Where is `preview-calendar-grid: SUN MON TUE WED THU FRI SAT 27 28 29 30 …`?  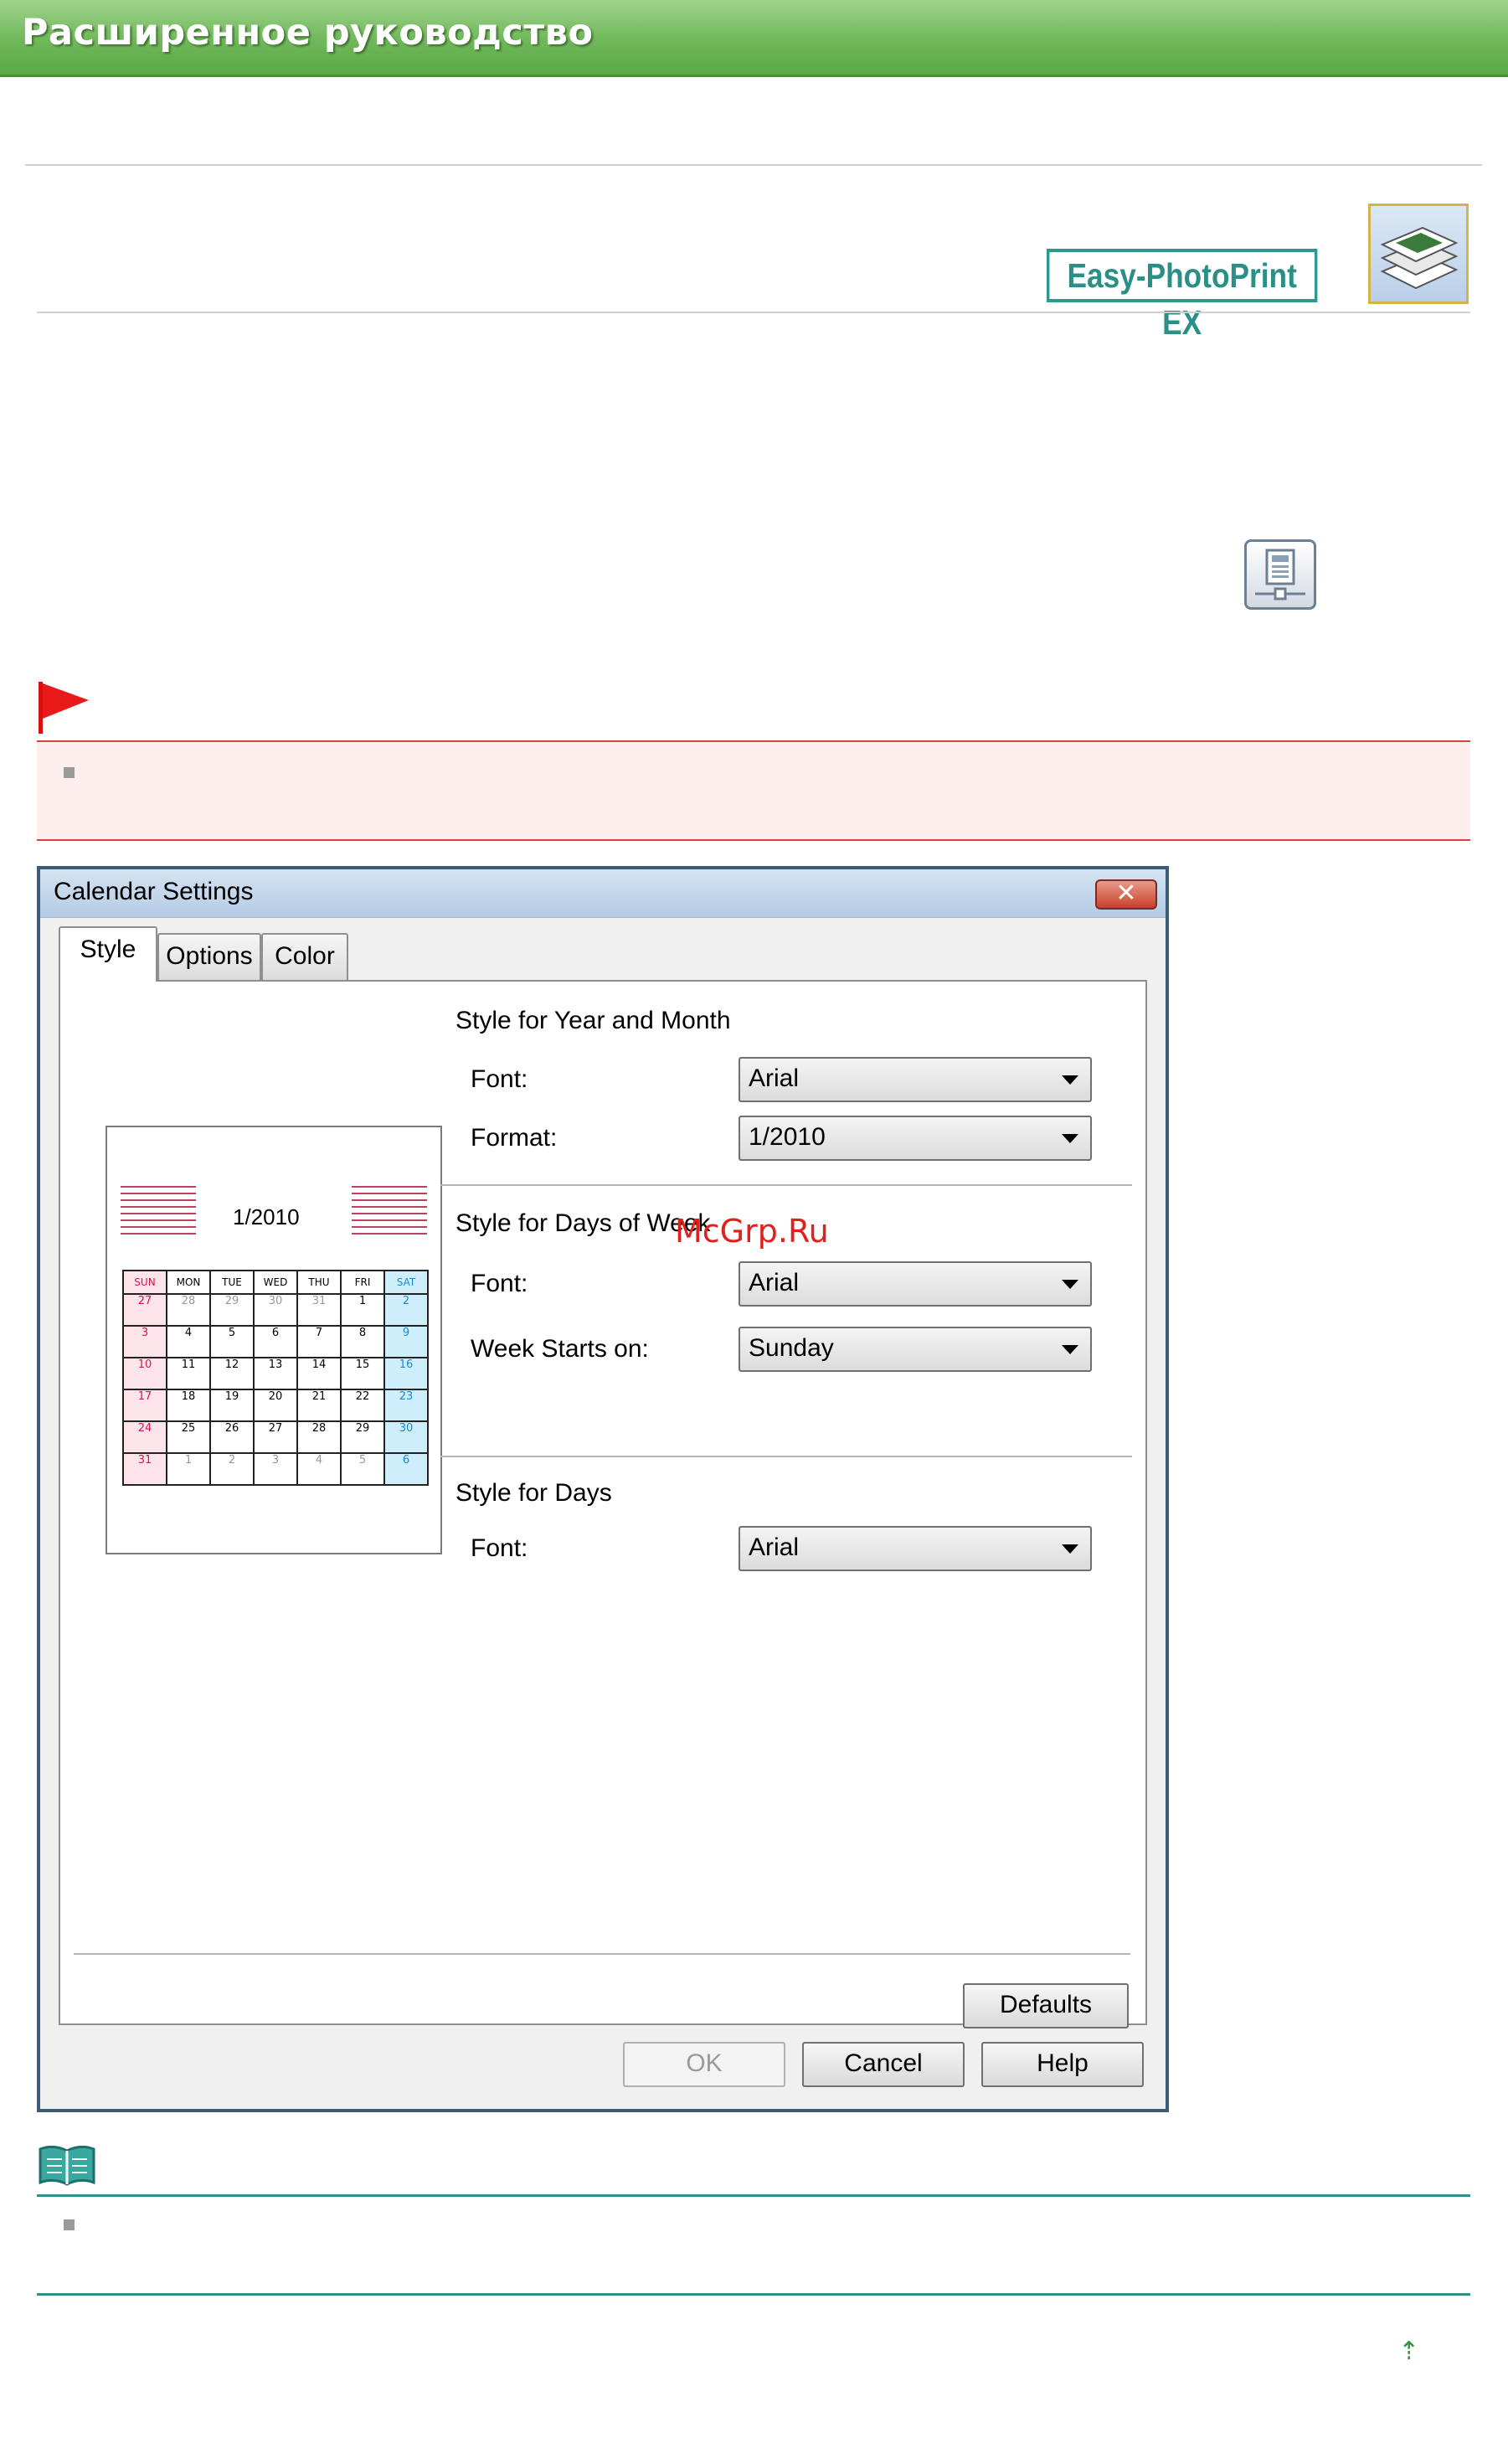 preview-calendar-grid: SUN MON TUE WED THU FRI SAT 27 28 29 30 … is located at coordinates (275, 1378).